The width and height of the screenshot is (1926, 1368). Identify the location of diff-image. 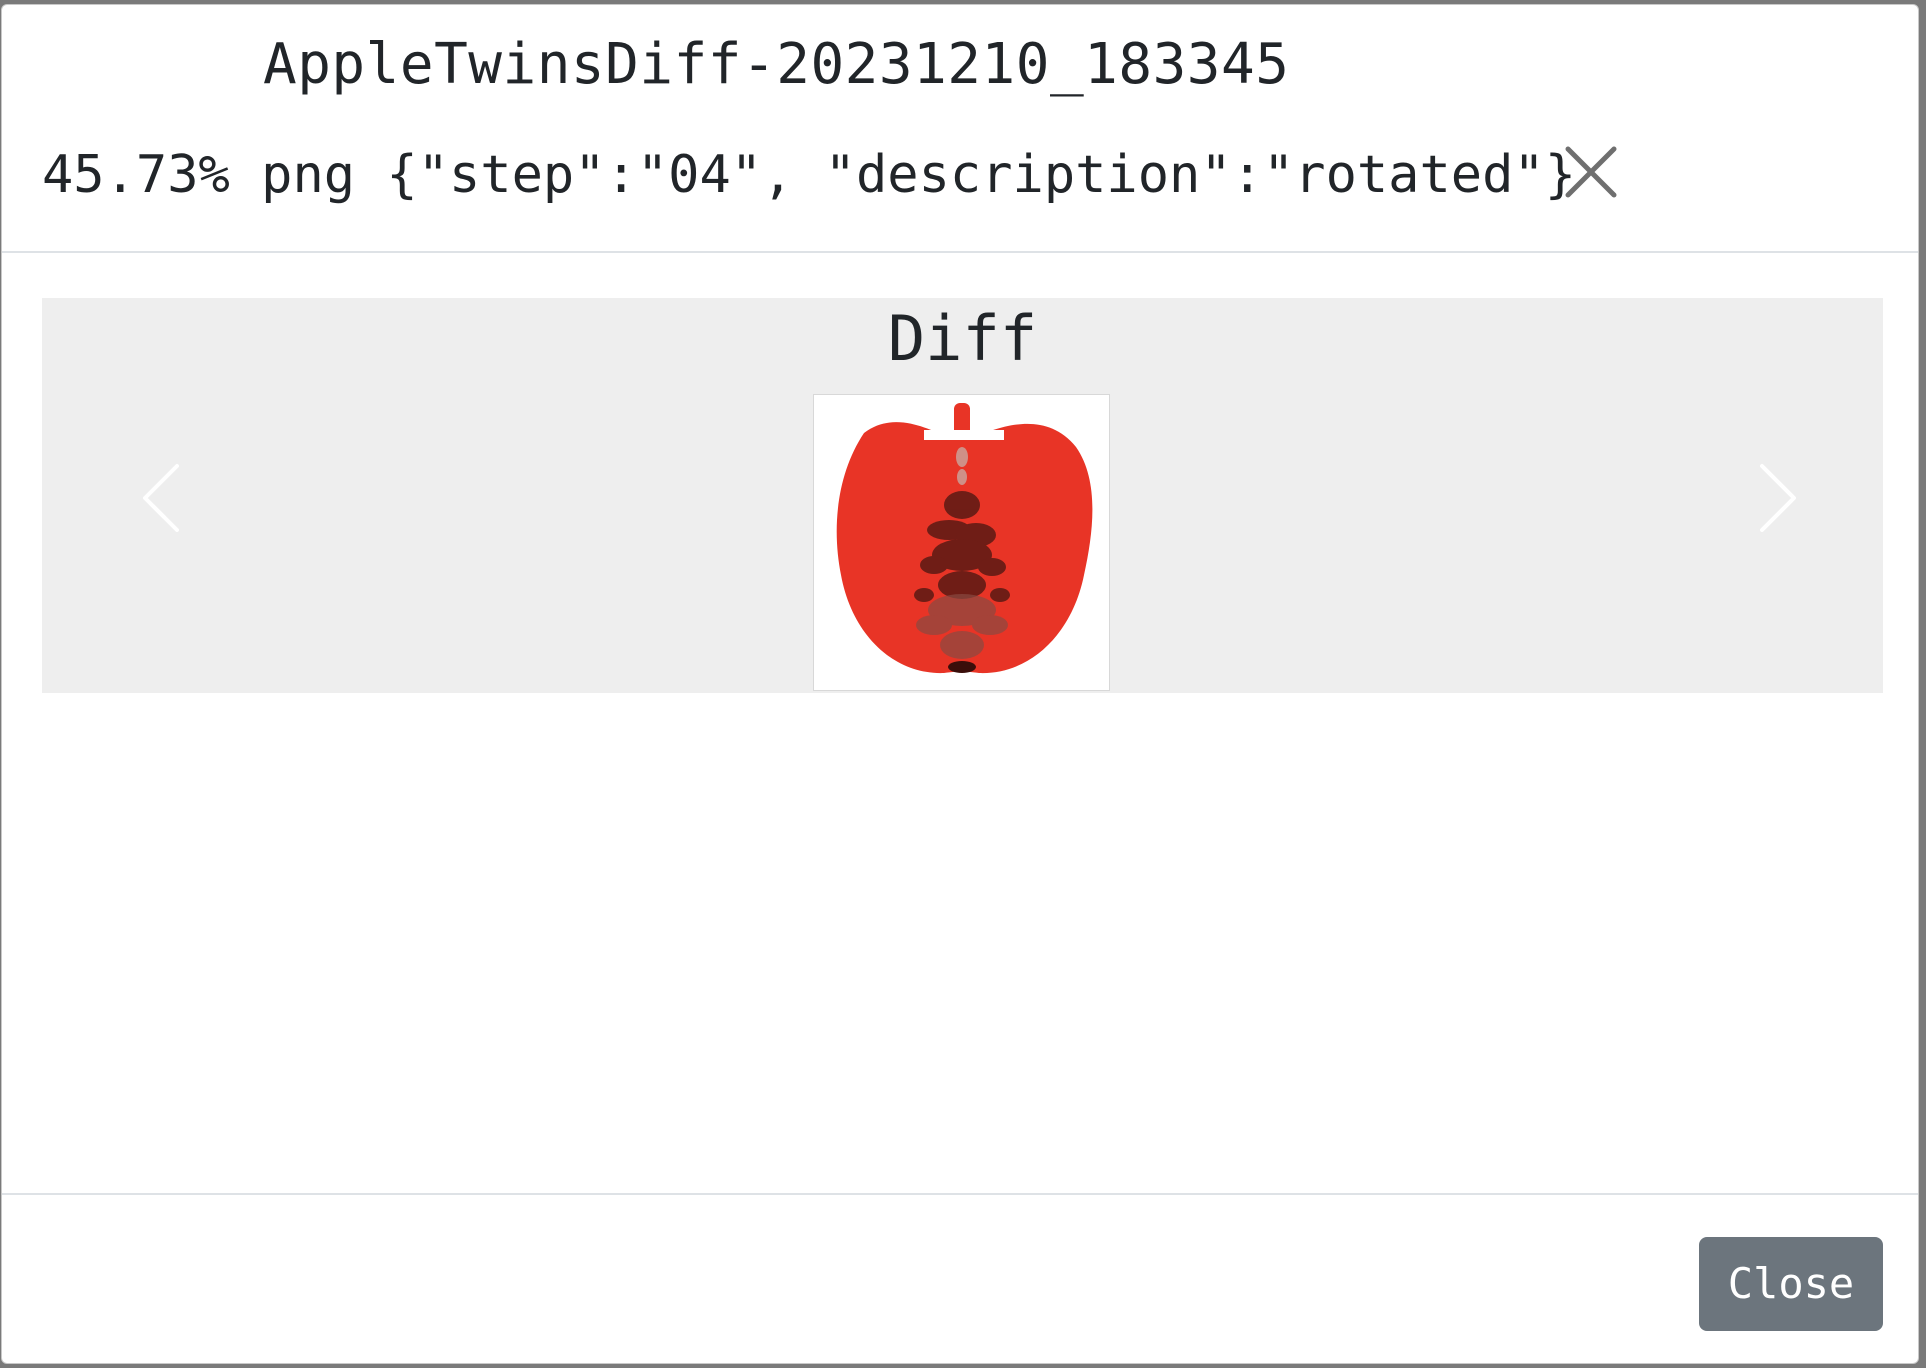
(961, 542).